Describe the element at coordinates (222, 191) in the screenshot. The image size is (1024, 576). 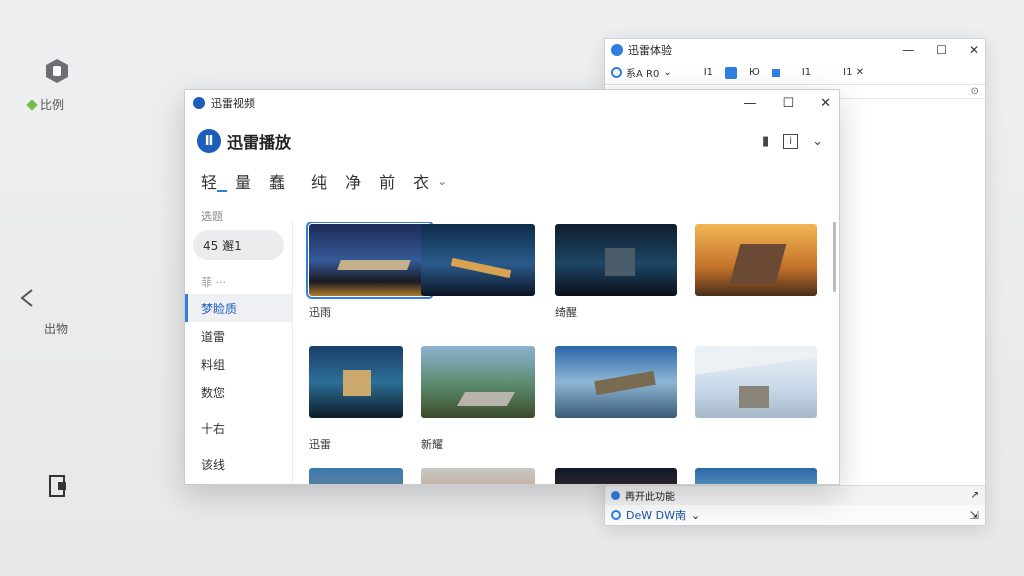
I see `active-tab-indicator` at that location.